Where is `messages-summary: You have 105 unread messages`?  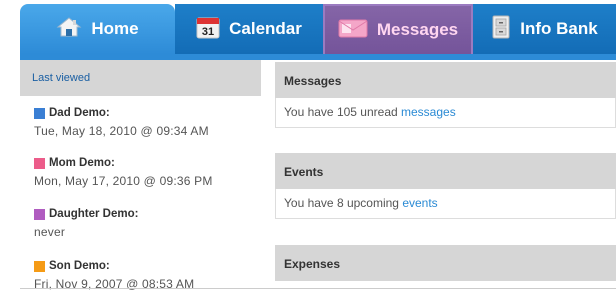 messages-summary: You have 105 unread messages is located at coordinates (445, 113).